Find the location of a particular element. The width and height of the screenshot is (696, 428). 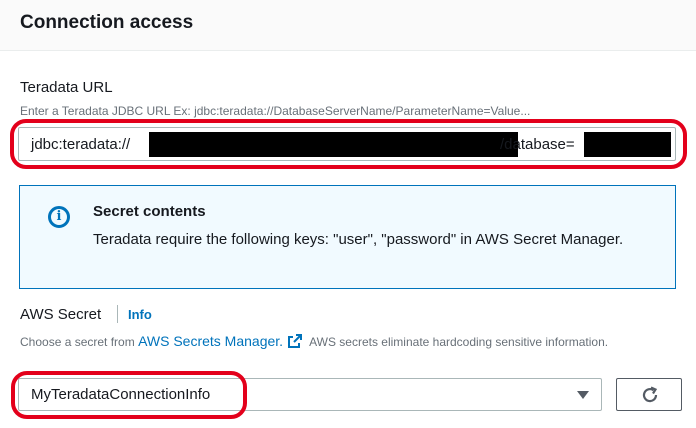

teradata-url-input: jdbc:teradata:// /database= is located at coordinates (347, 144).